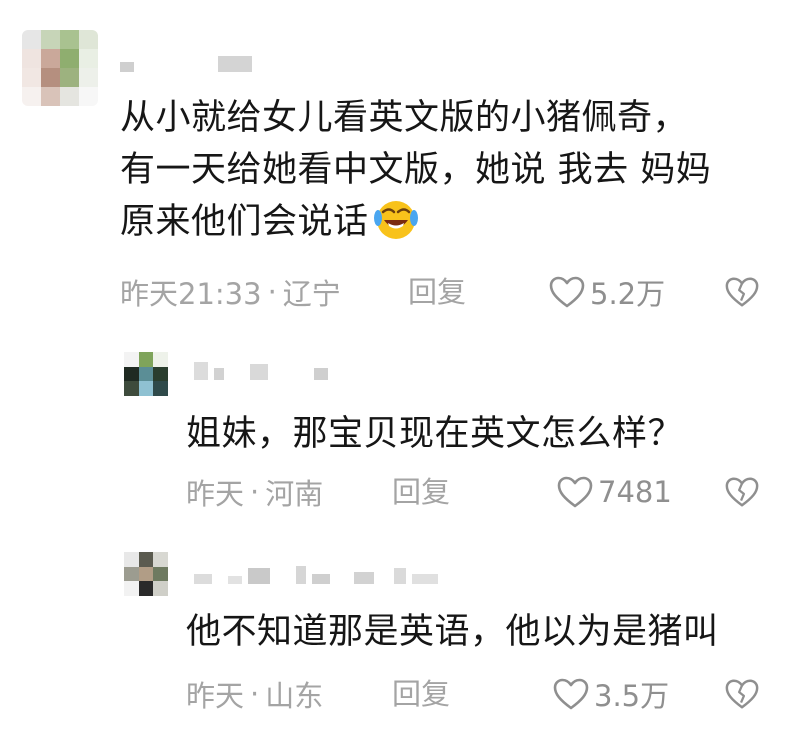 The image size is (806, 730). I want to click on comment-line: 有一天给她看中文版，她说 我去 妈妈, so click(416, 170).